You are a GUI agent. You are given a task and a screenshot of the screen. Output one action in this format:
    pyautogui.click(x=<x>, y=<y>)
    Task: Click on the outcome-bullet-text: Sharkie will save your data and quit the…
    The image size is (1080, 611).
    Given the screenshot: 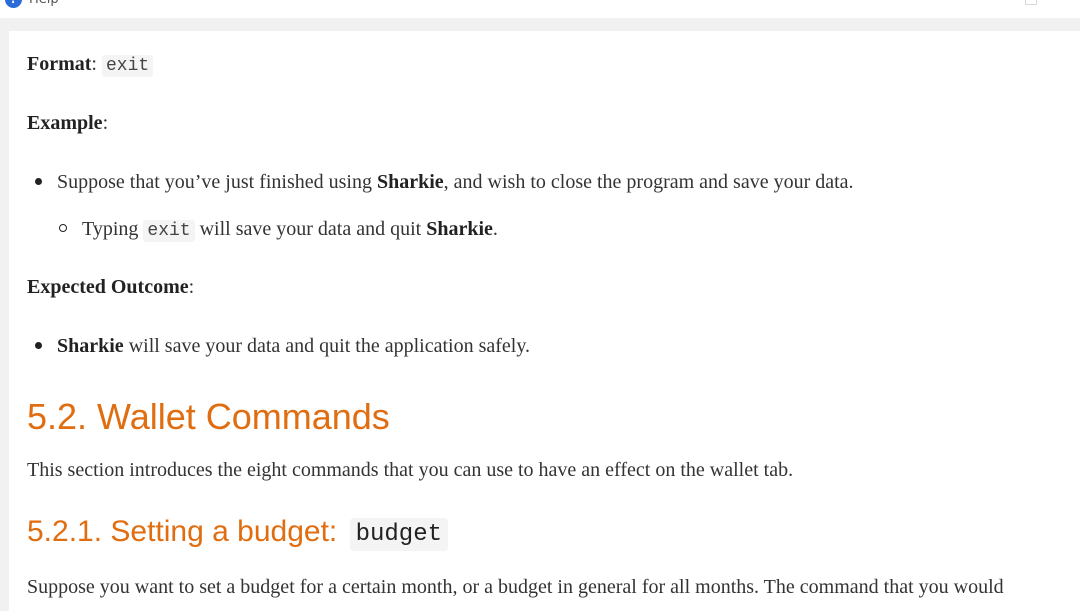 What is the action you would take?
    pyautogui.click(x=294, y=346)
    